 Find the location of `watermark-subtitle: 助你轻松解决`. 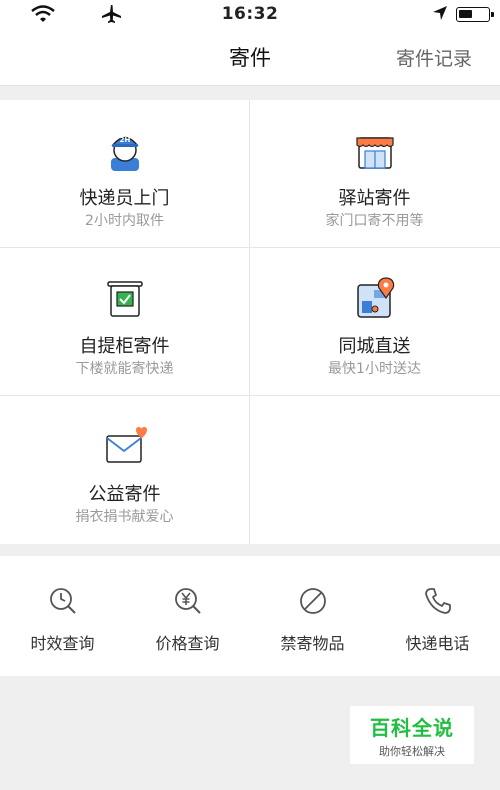

watermark-subtitle: 助你轻松解决 is located at coordinates (412, 751).